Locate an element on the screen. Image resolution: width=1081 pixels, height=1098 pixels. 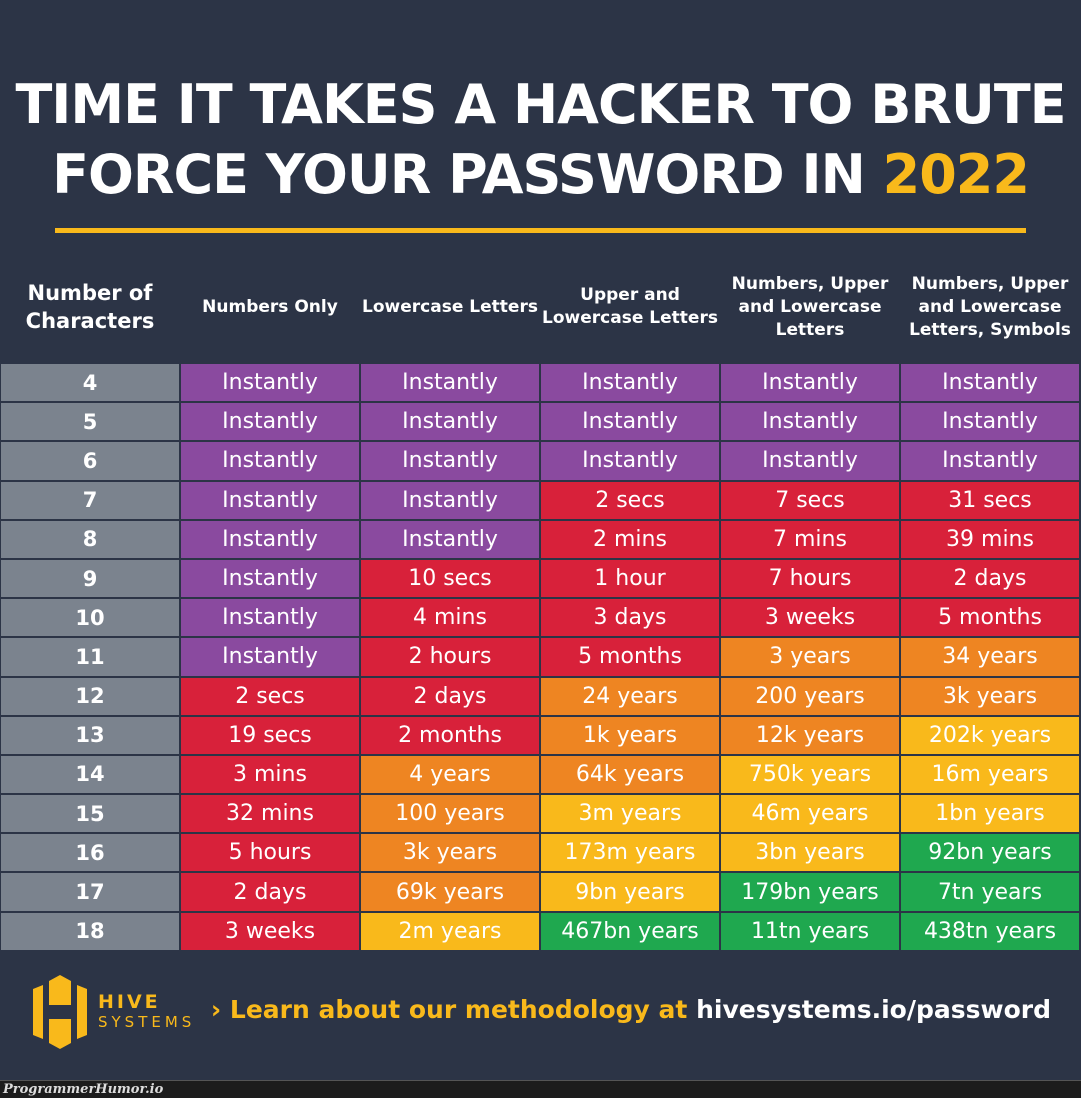
time-cell: 200 years is located at coordinates (810, 696).